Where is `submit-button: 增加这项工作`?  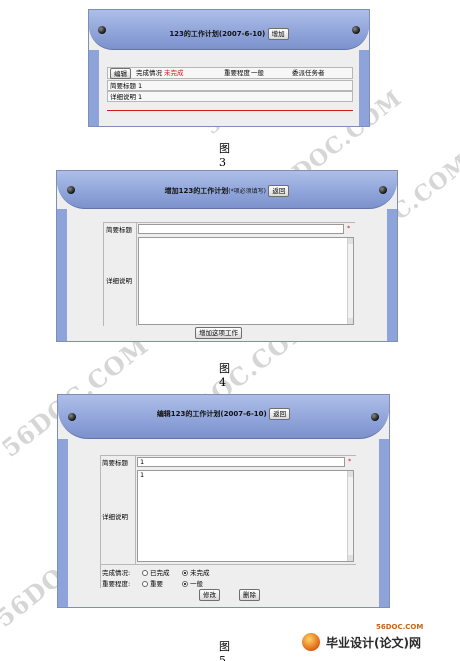
submit-button: 增加这项工作 is located at coordinates (218, 333).